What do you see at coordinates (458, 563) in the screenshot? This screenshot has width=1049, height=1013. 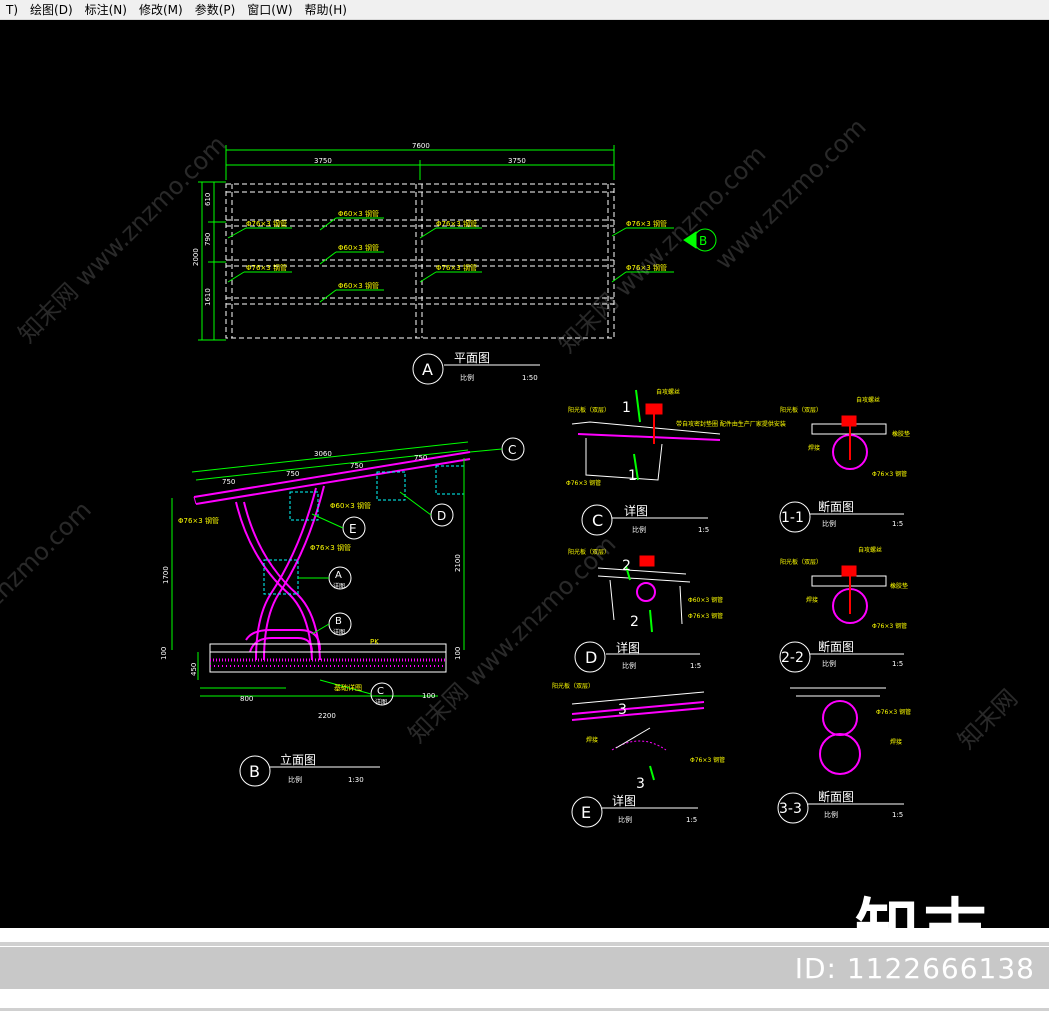 I see `elev-dim-height2: 2100` at bounding box center [458, 563].